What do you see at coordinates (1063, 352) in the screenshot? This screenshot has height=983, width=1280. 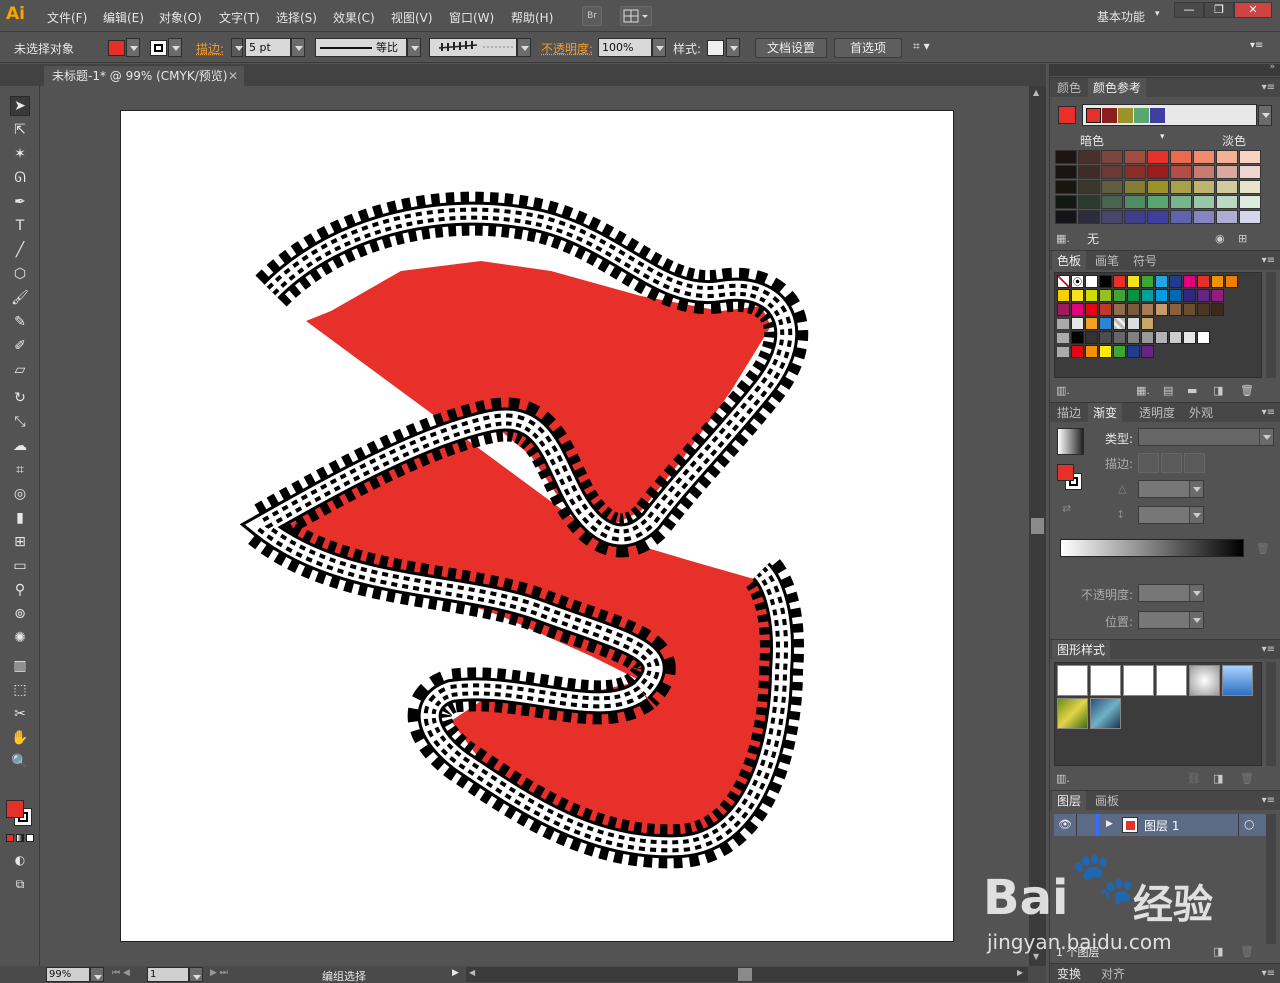 I see `color-group-folder-icon` at bounding box center [1063, 352].